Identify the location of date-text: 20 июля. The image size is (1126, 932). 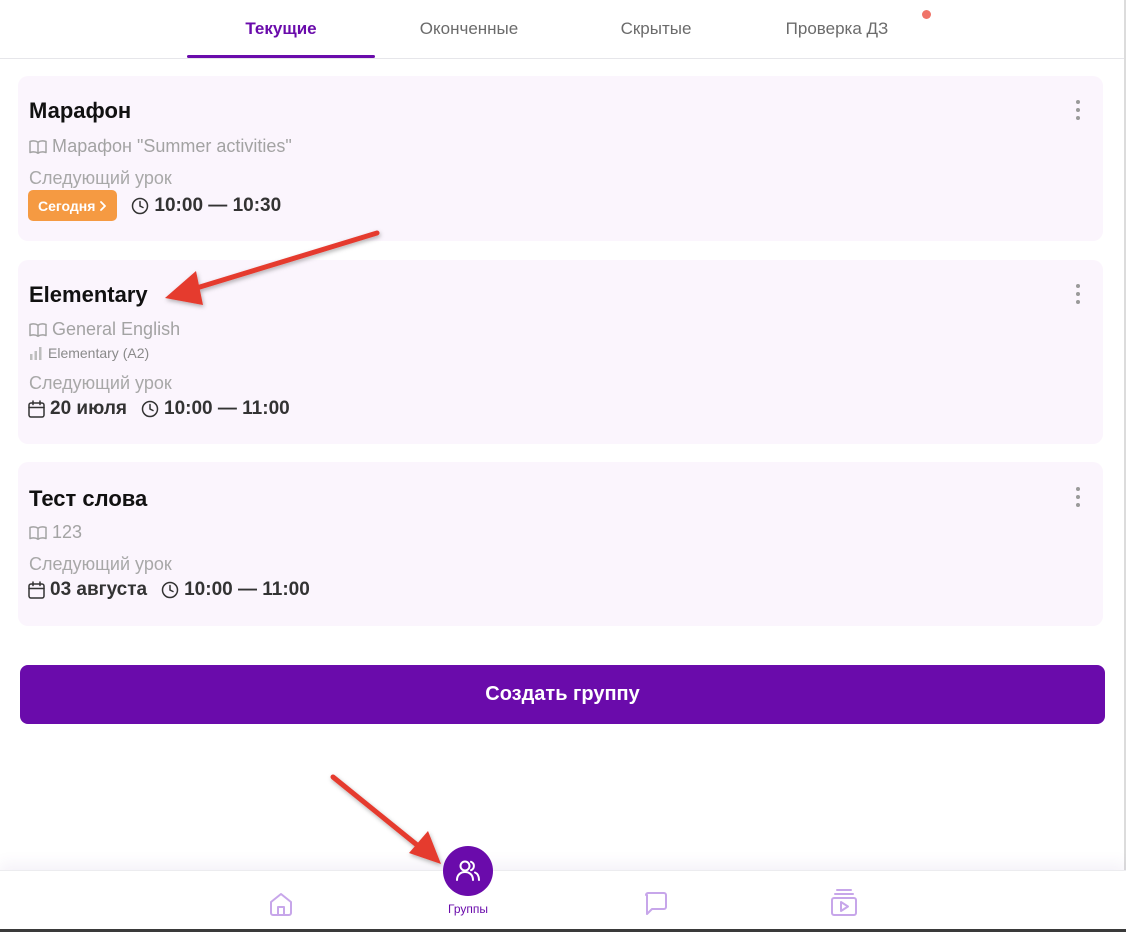
(89, 408).